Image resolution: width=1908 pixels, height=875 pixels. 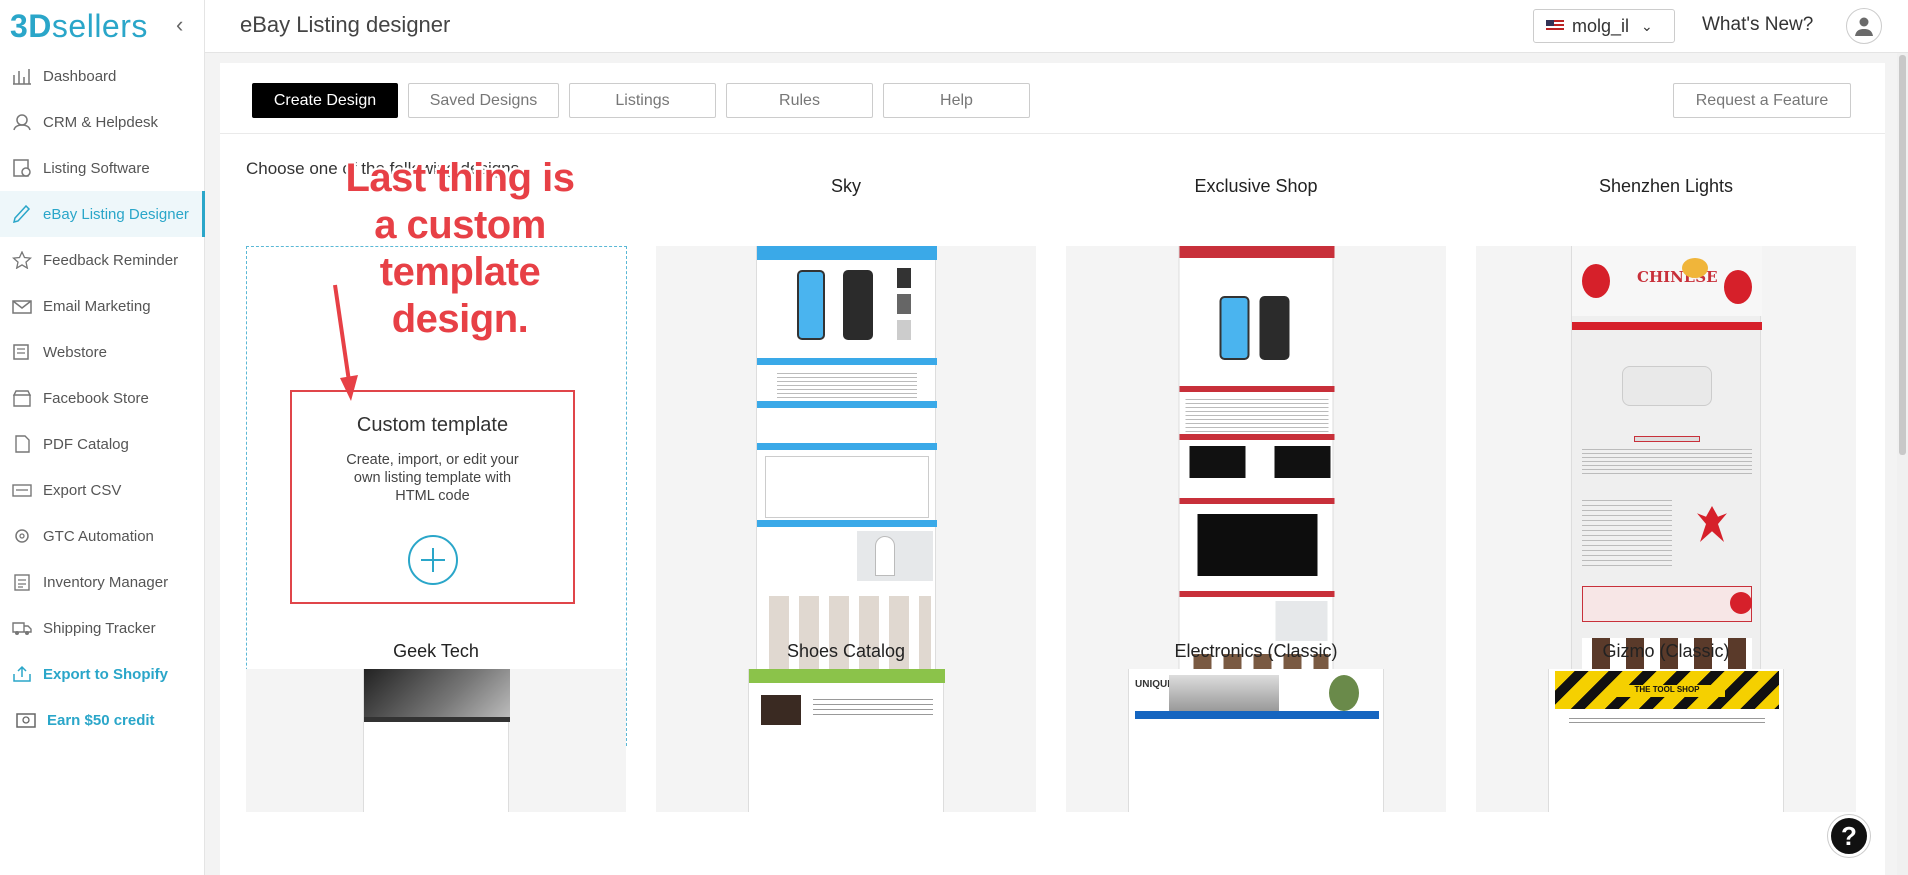 I want to click on brush-icon, so click(x=22, y=214).